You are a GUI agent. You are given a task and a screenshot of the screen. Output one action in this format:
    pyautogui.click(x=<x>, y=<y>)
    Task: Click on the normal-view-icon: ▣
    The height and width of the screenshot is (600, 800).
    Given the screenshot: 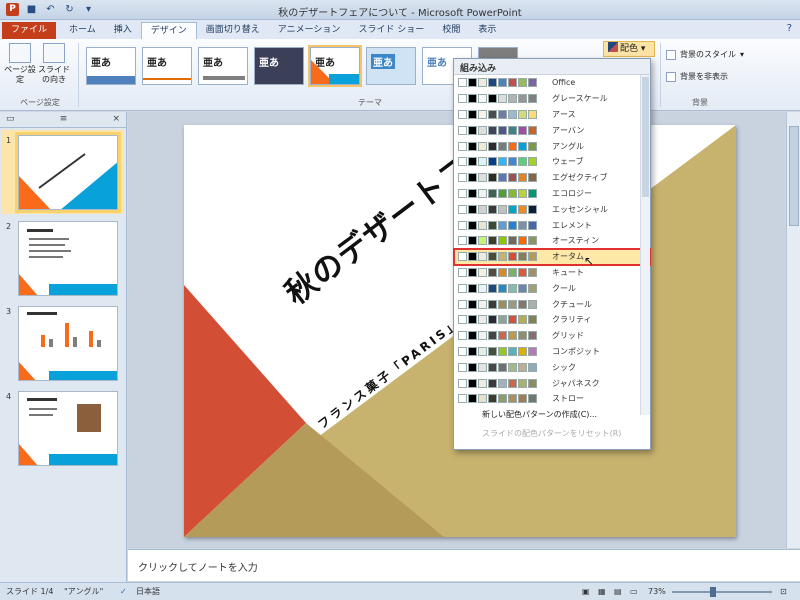 What is the action you would take?
    pyautogui.click(x=586, y=591)
    